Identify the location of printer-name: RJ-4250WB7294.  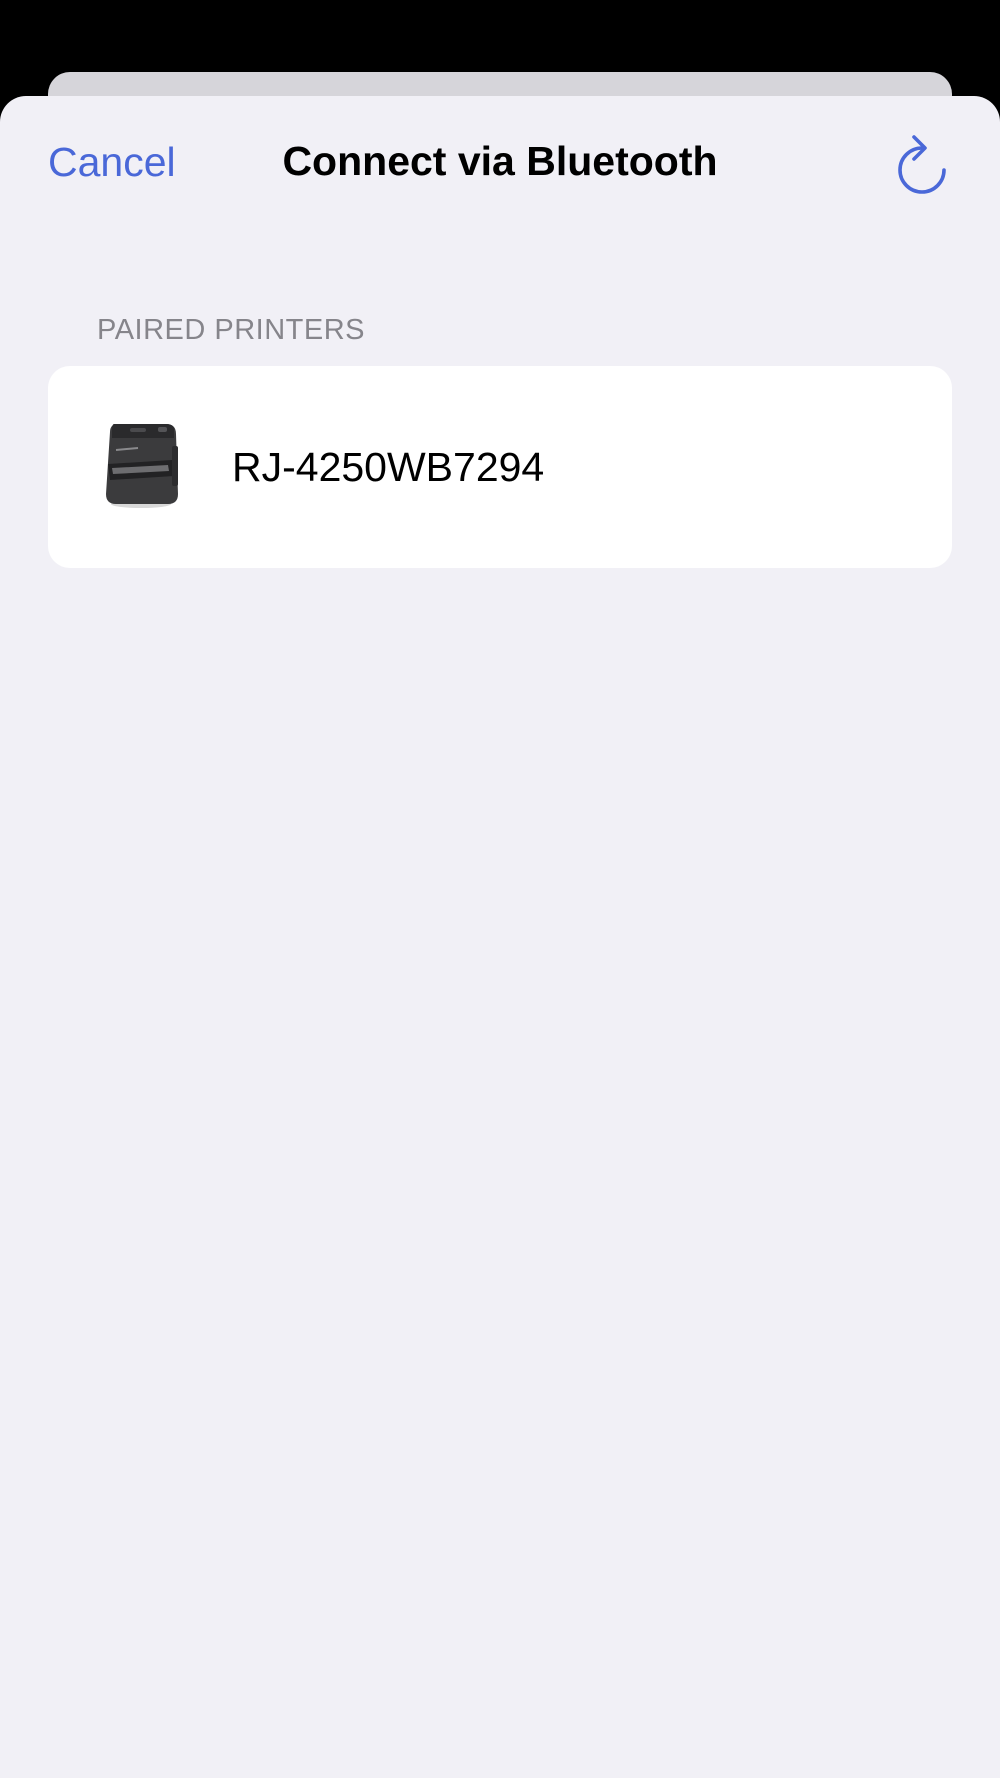
(388, 467).